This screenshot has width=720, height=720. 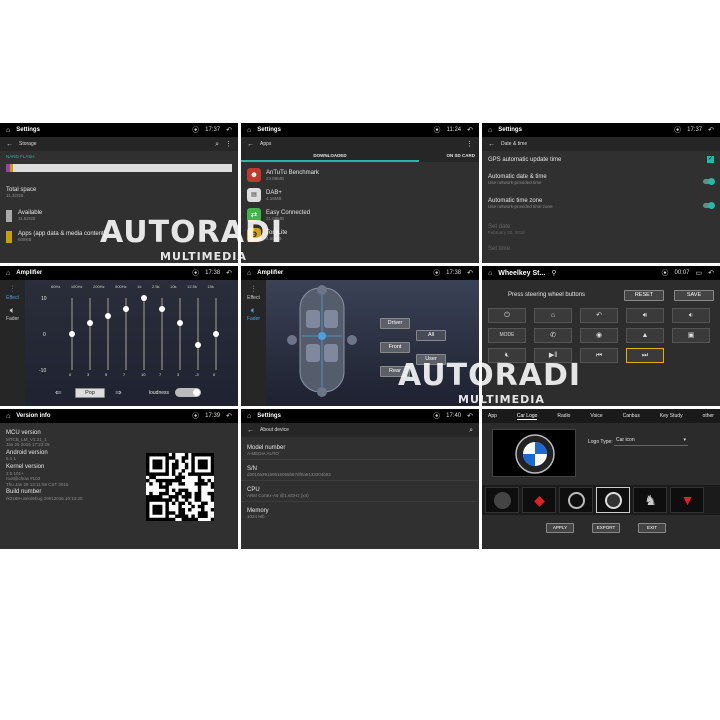 I want to click on app-item-torque: ⚙ TorqLite 4.60MB, so click(x=360, y=235).